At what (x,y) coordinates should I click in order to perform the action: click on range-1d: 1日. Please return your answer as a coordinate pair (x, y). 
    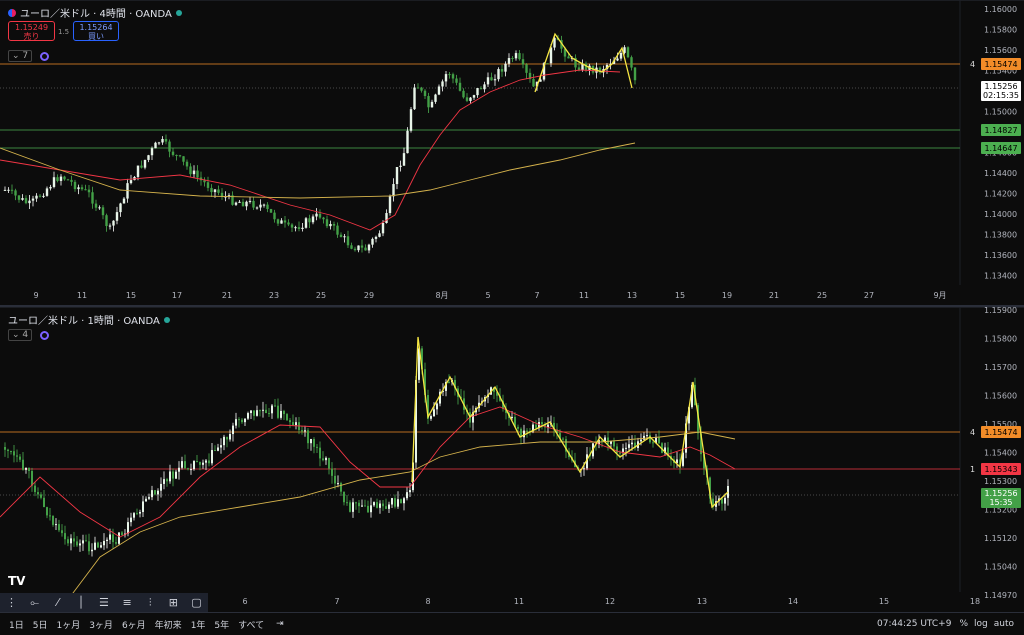
    Looking at the image, I should click on (16, 624).